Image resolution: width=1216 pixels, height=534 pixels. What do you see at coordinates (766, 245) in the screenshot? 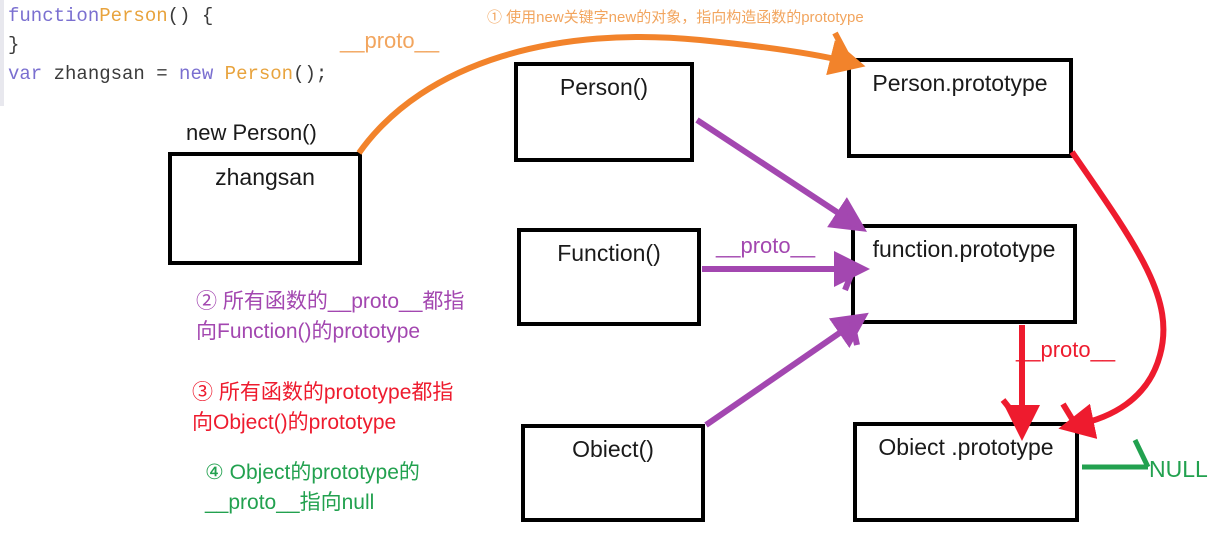
I see `label-proto-purple: __proto__` at bounding box center [766, 245].